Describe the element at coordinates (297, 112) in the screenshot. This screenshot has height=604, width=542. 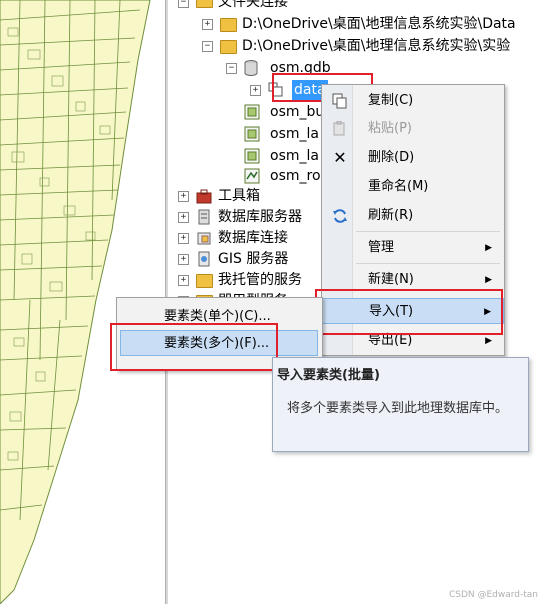
I see `tree-item-label: osm_bu` at that location.